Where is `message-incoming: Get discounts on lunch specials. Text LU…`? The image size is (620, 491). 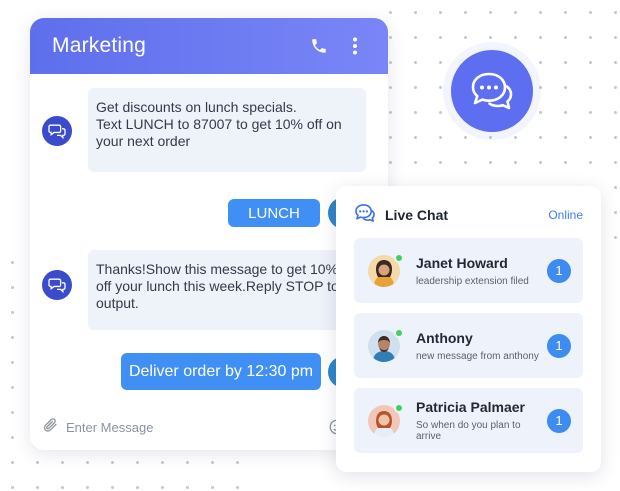 message-incoming: Get discounts on lunch specials. Text LU… is located at coordinates (227, 130).